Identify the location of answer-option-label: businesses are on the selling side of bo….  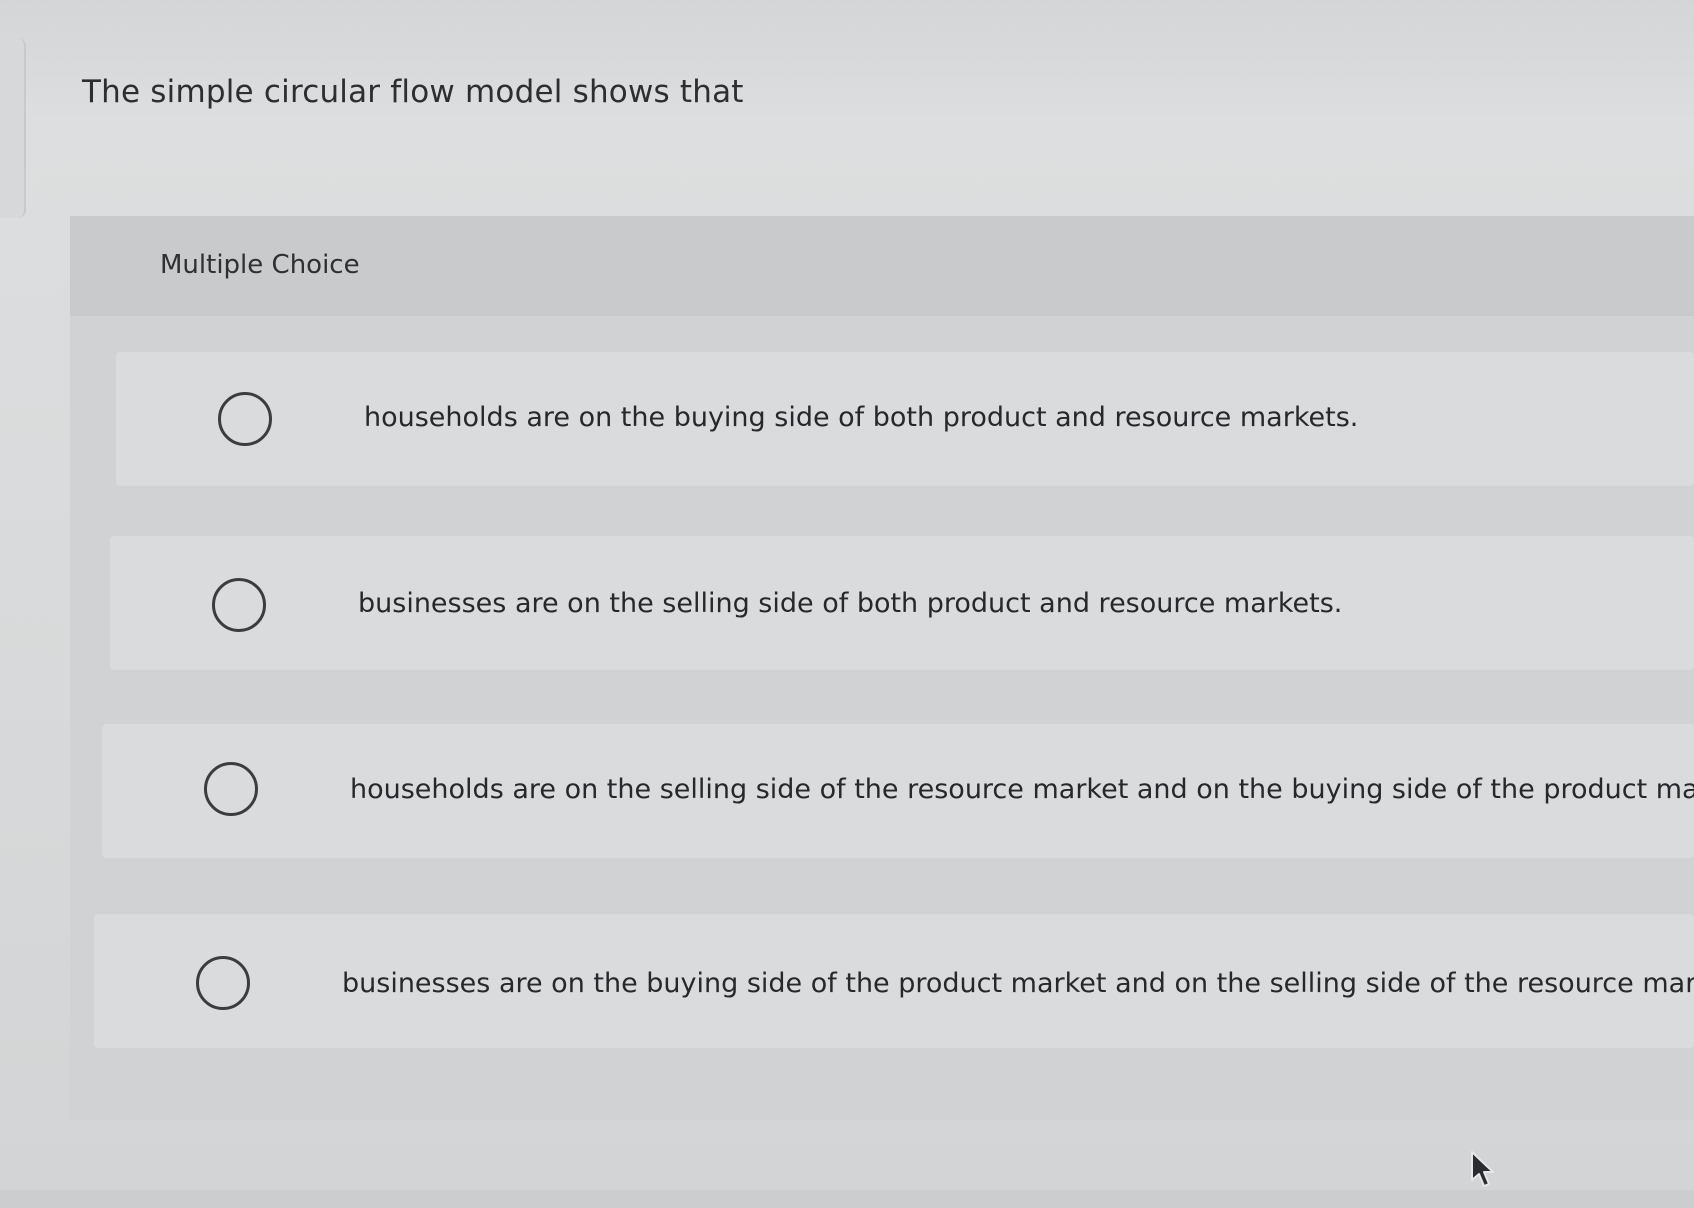
(850, 603).